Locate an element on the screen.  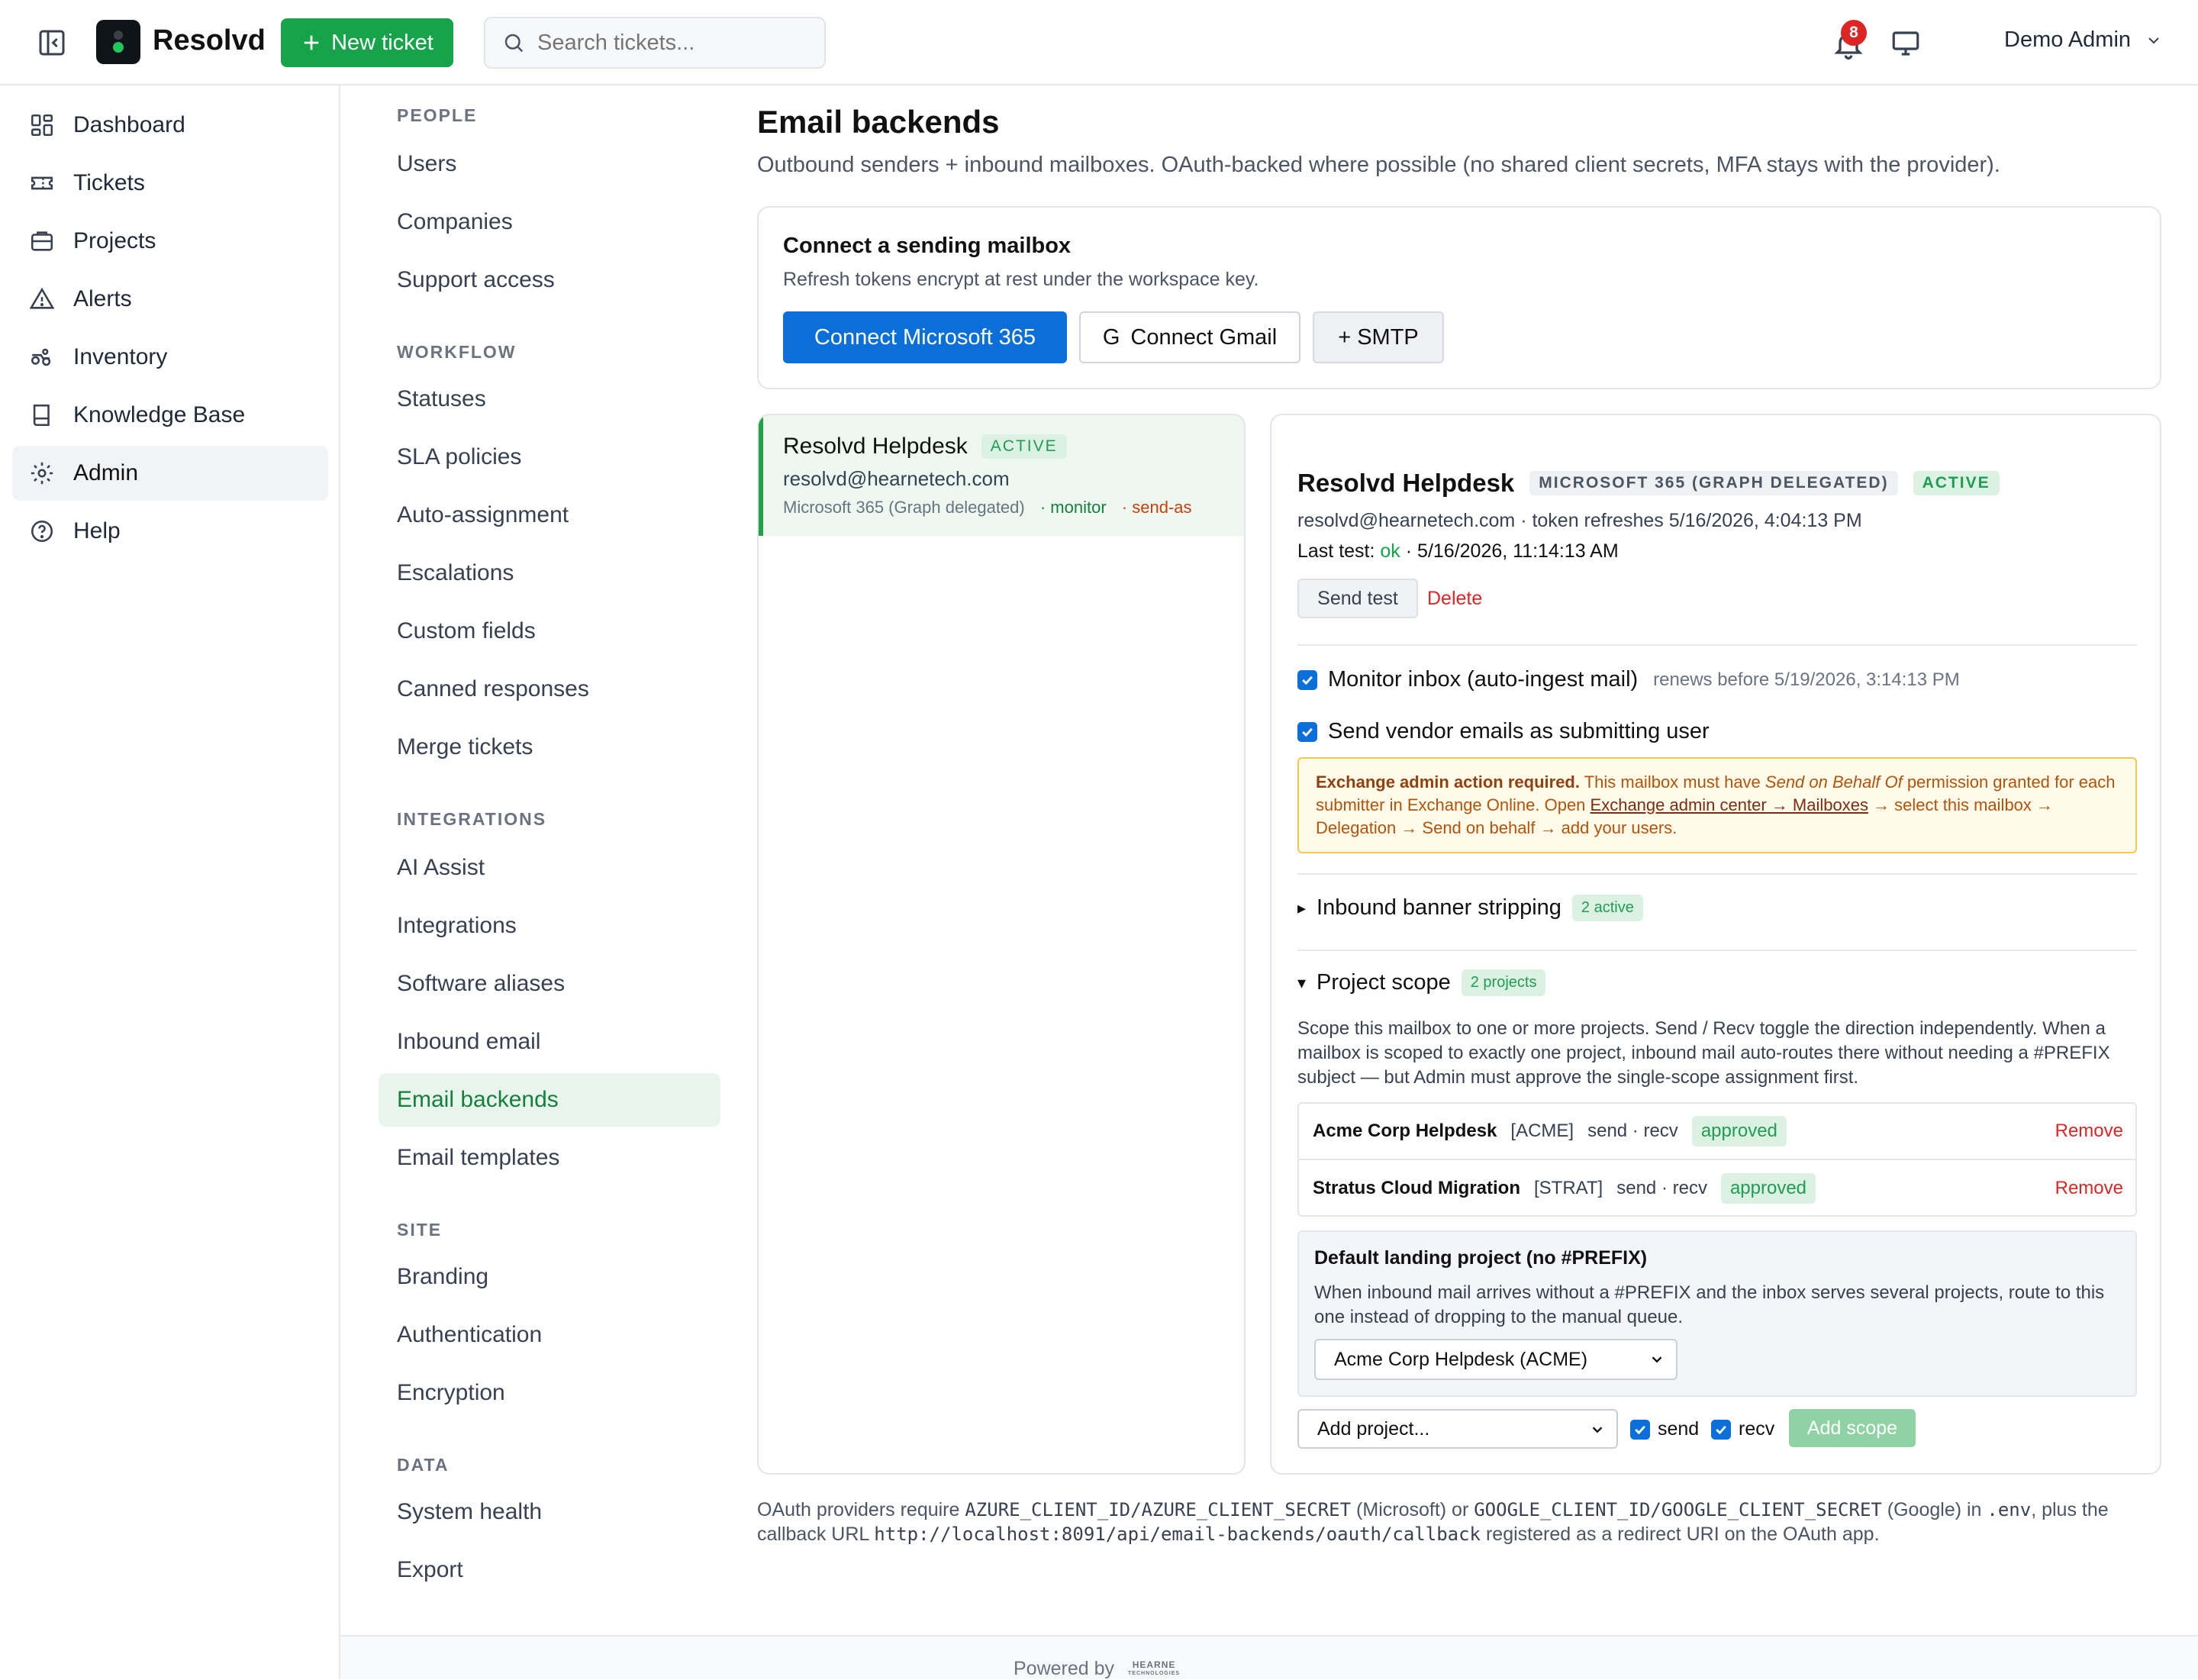
recv-checkbox: recv is located at coordinates (1742, 1429).